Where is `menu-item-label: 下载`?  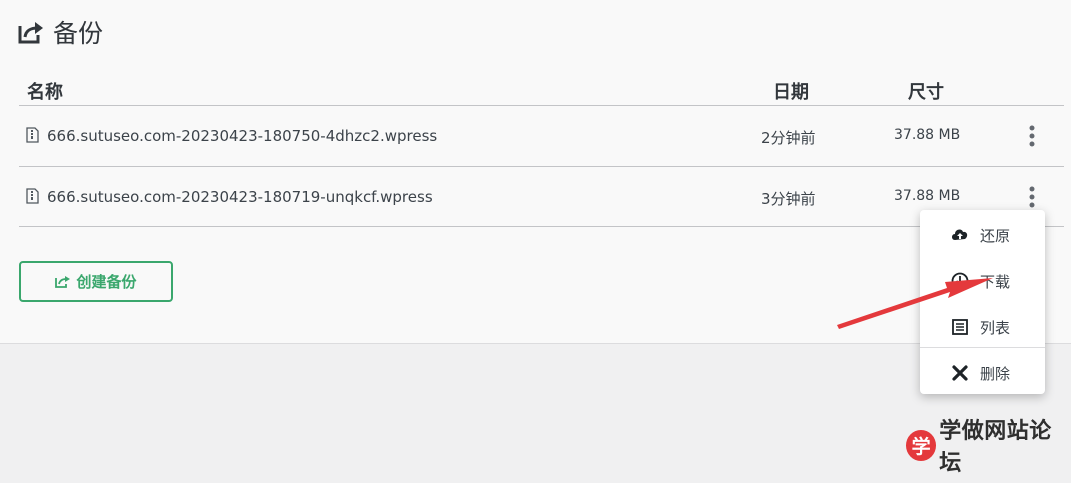 menu-item-label: 下载 is located at coordinates (995, 281).